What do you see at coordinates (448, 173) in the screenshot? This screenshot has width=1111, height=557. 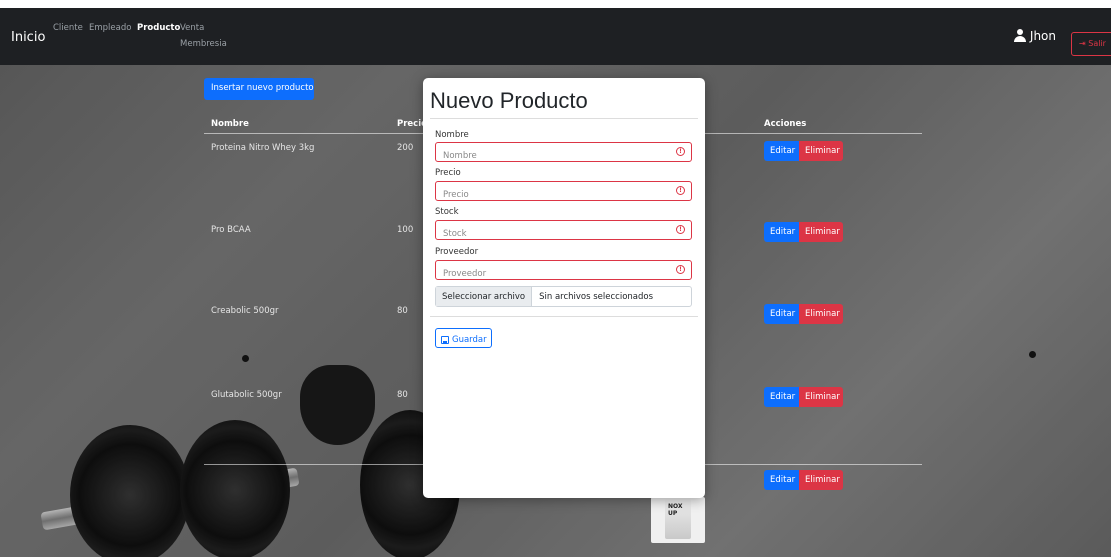 I see `label-precio: Precio` at bounding box center [448, 173].